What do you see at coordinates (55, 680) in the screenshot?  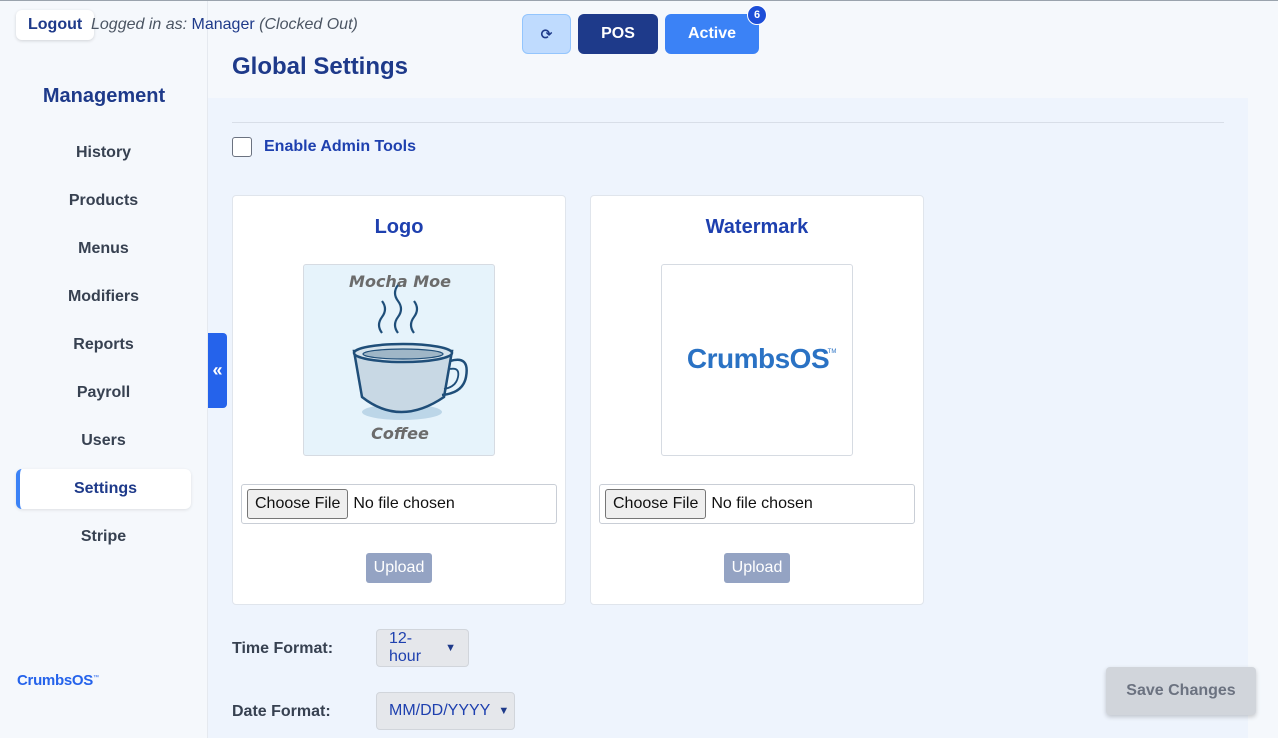 I see `brand-logo-text: CrumbsOS` at bounding box center [55, 680].